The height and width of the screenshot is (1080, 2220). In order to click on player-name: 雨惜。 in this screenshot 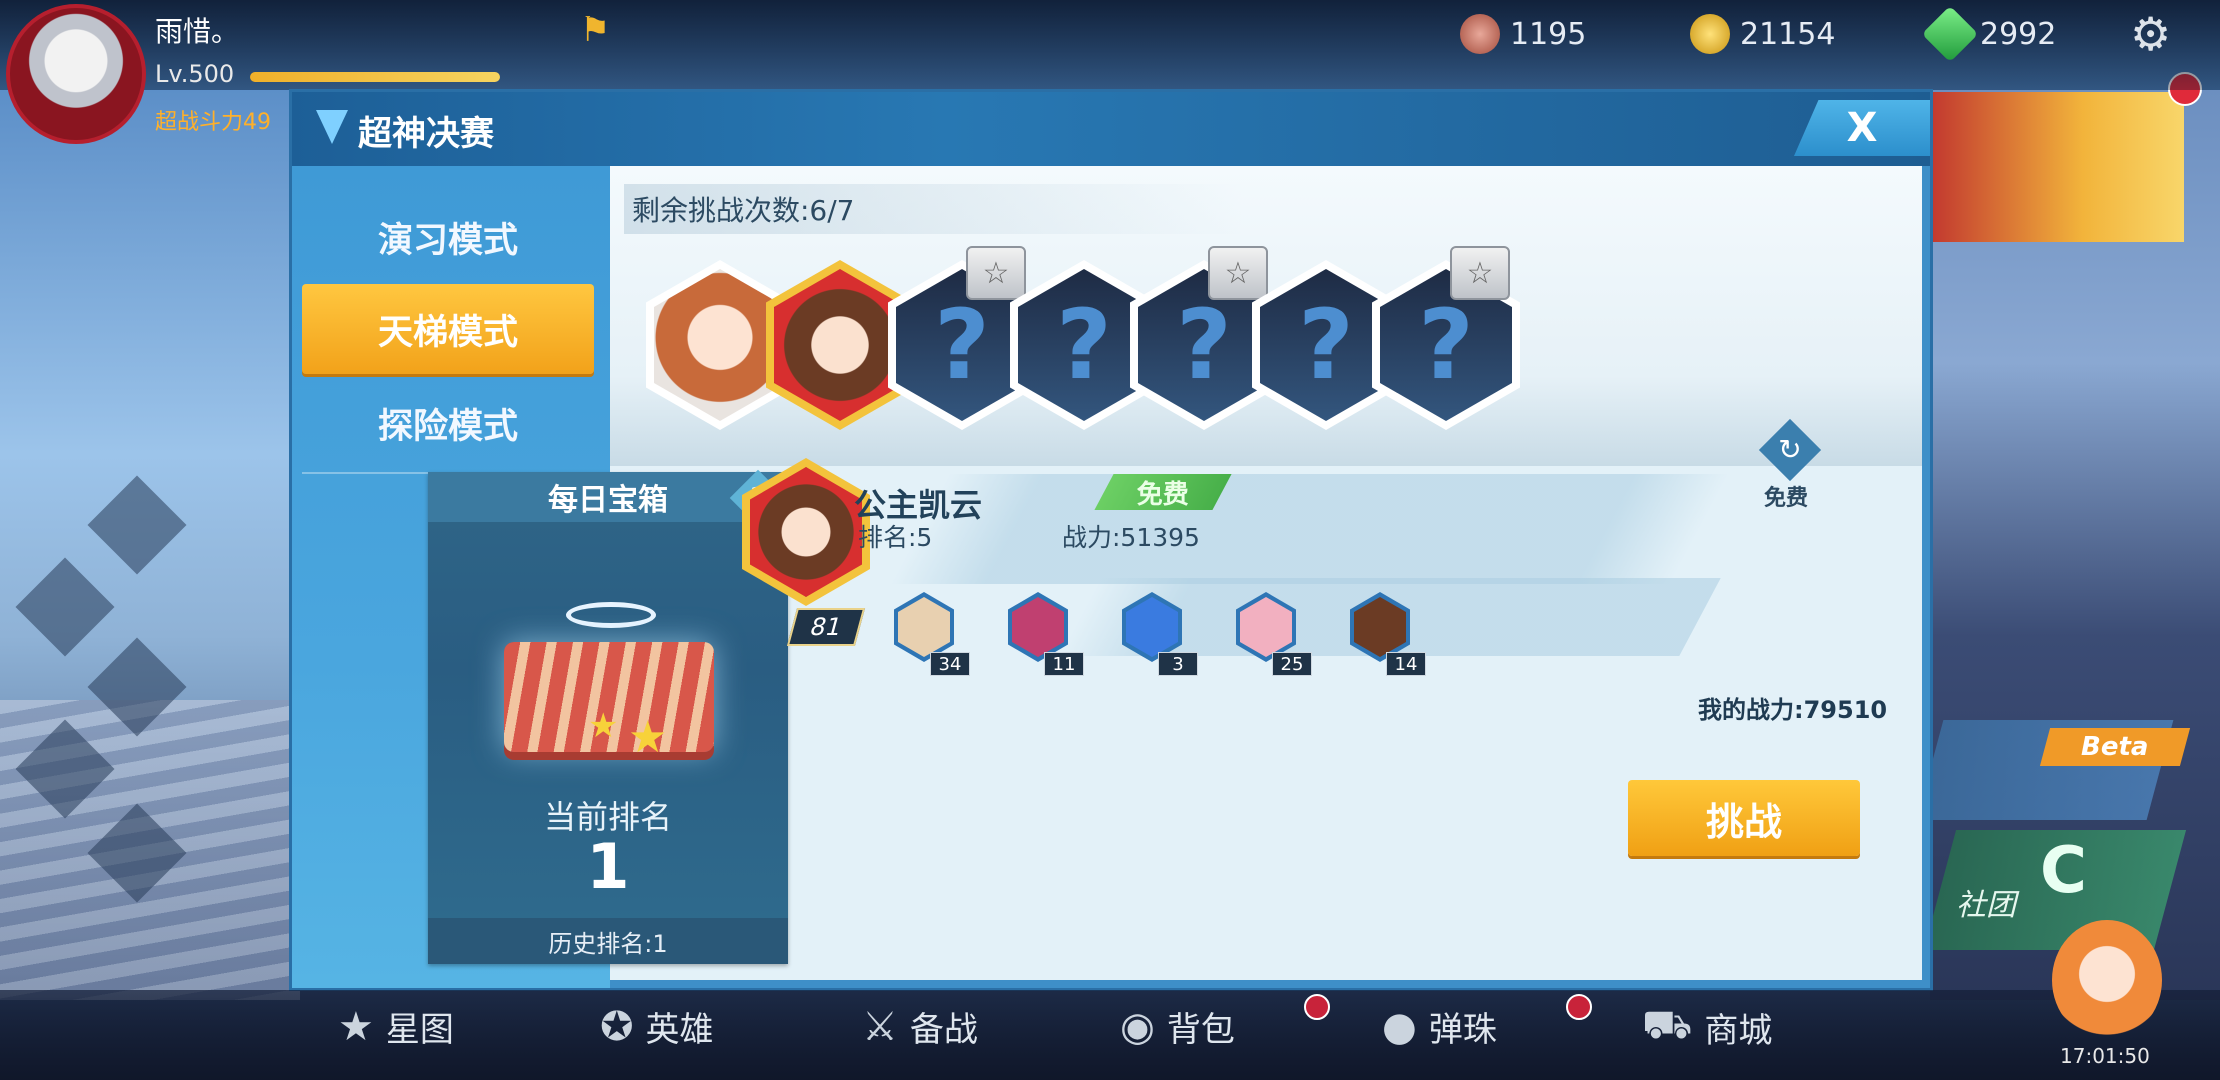, I will do `click(197, 31)`.